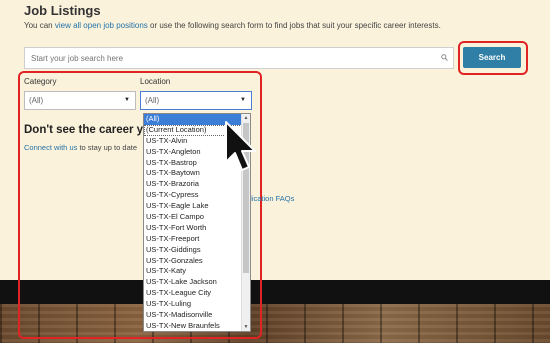  Describe the element at coordinates (39, 25) in the screenshot. I see `intro-text-before: You can` at that location.